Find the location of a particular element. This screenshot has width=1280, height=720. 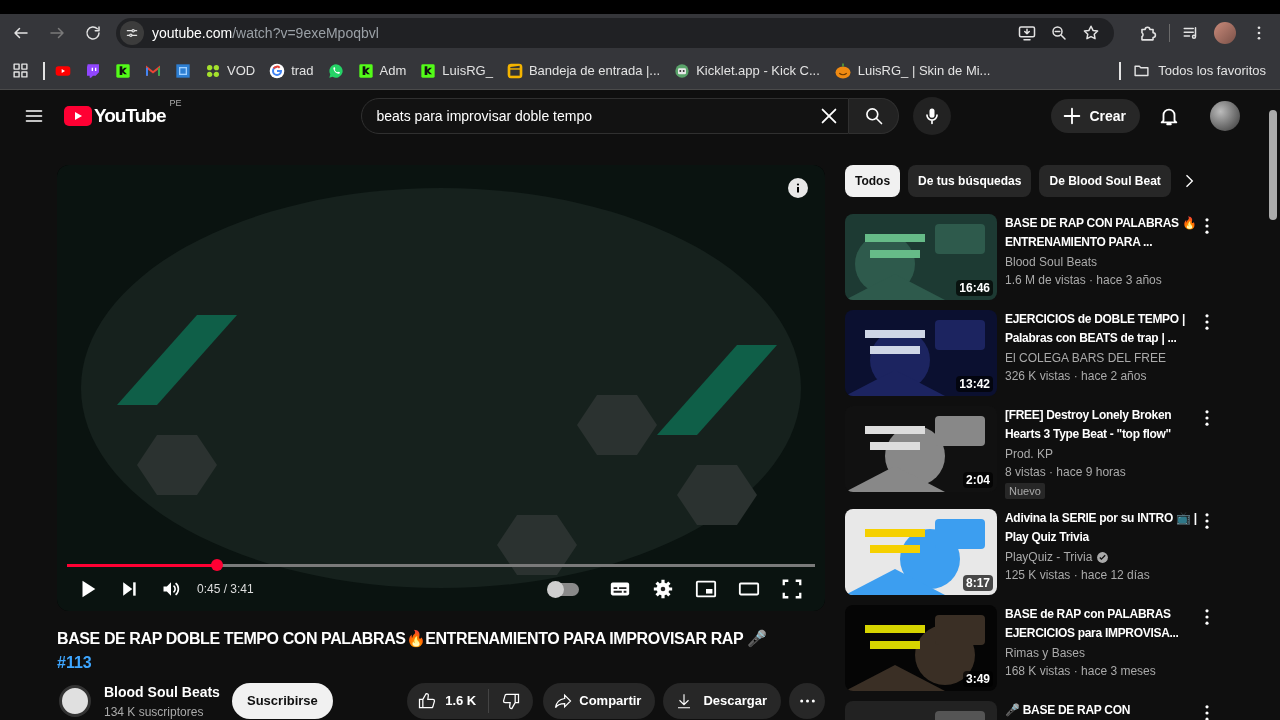

share-button: Compartir is located at coordinates (599, 701).